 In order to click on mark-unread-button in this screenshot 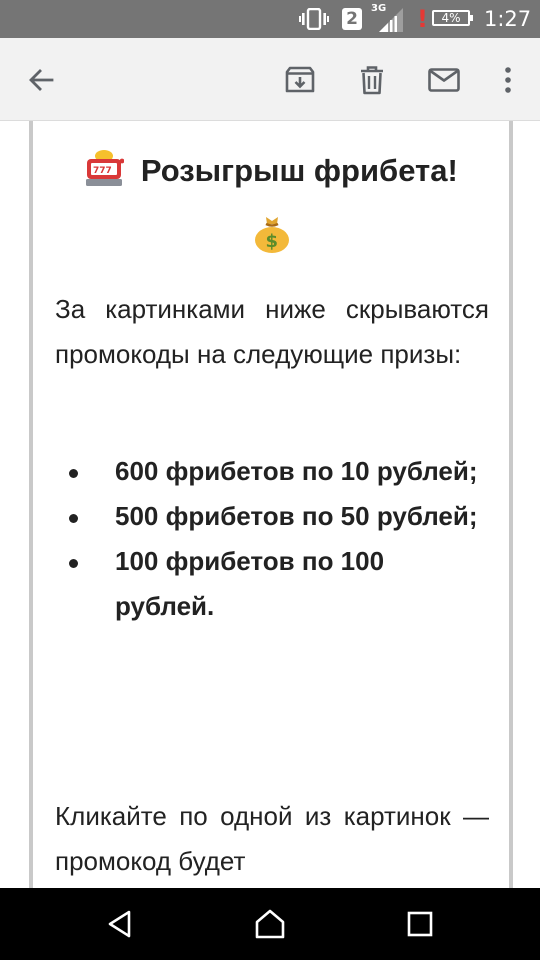, I will do `click(444, 80)`.